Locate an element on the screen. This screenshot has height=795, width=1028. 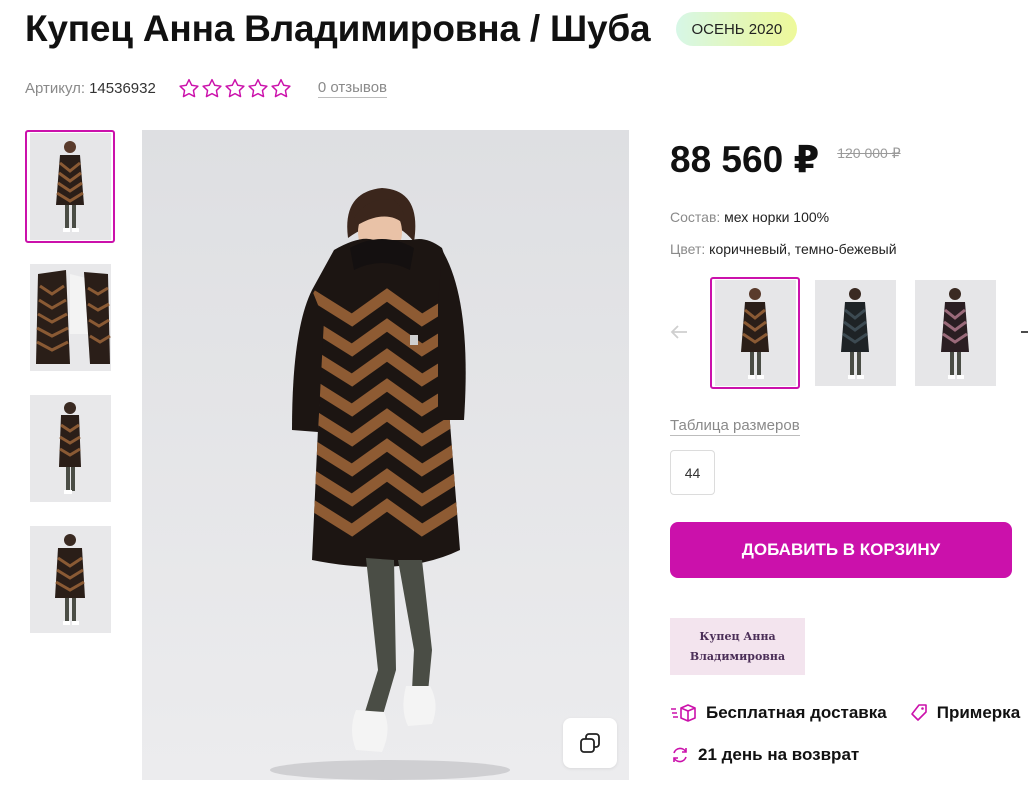
benefit-fitting-label: Примерка is located at coordinates (978, 712).